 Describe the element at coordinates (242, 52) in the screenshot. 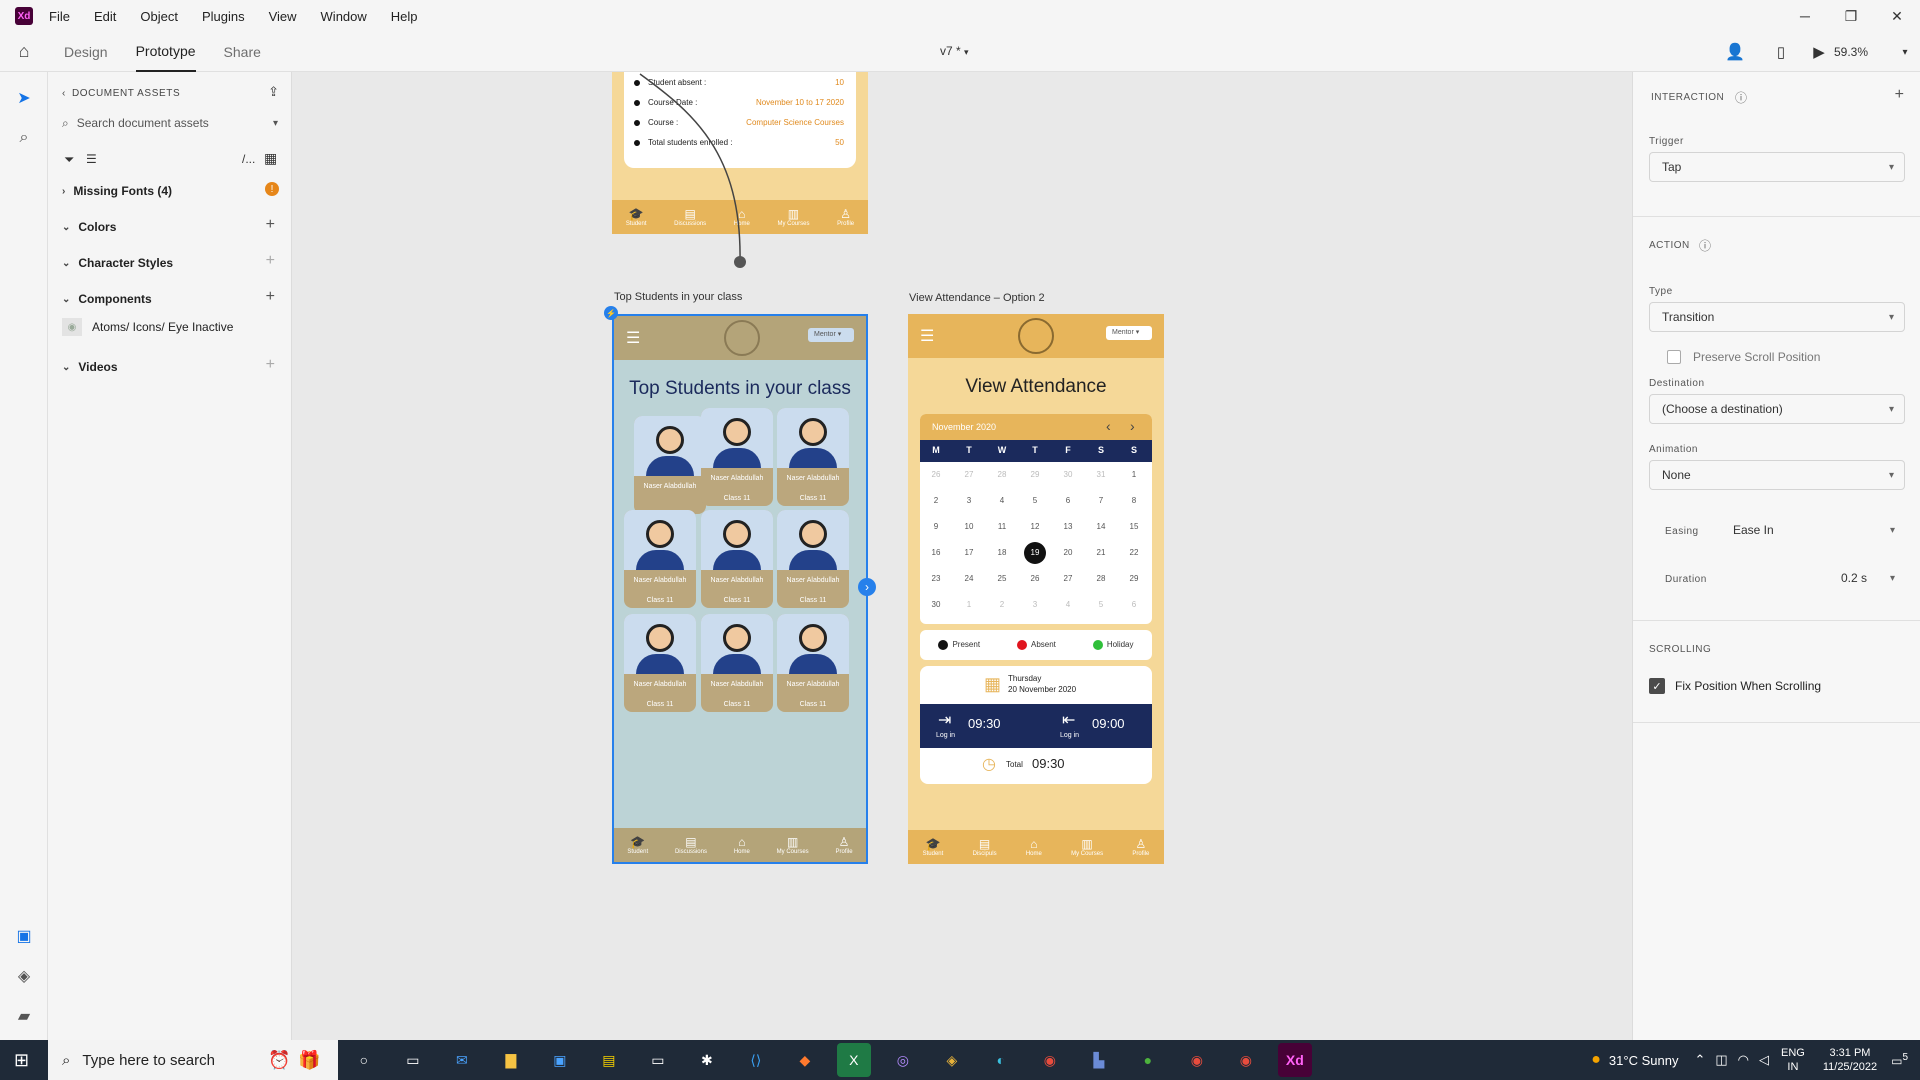

I see `tab-share: Share` at that location.